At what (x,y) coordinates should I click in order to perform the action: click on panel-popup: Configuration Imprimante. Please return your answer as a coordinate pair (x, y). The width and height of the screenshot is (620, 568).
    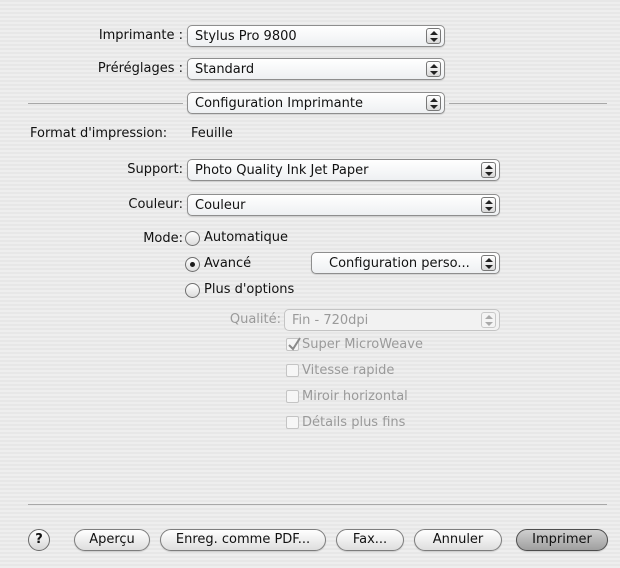
    Looking at the image, I should click on (316, 103).